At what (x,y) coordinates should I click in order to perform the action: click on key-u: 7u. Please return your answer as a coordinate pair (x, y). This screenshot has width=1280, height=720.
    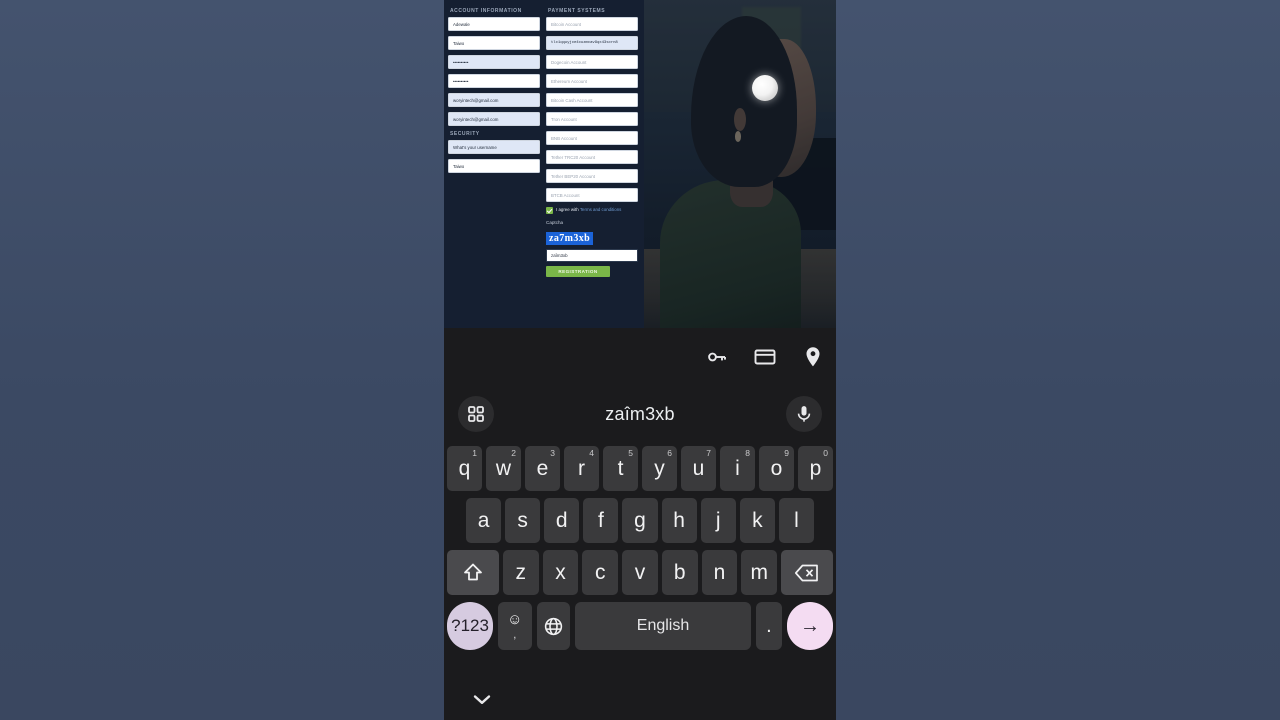
    Looking at the image, I should click on (698, 468).